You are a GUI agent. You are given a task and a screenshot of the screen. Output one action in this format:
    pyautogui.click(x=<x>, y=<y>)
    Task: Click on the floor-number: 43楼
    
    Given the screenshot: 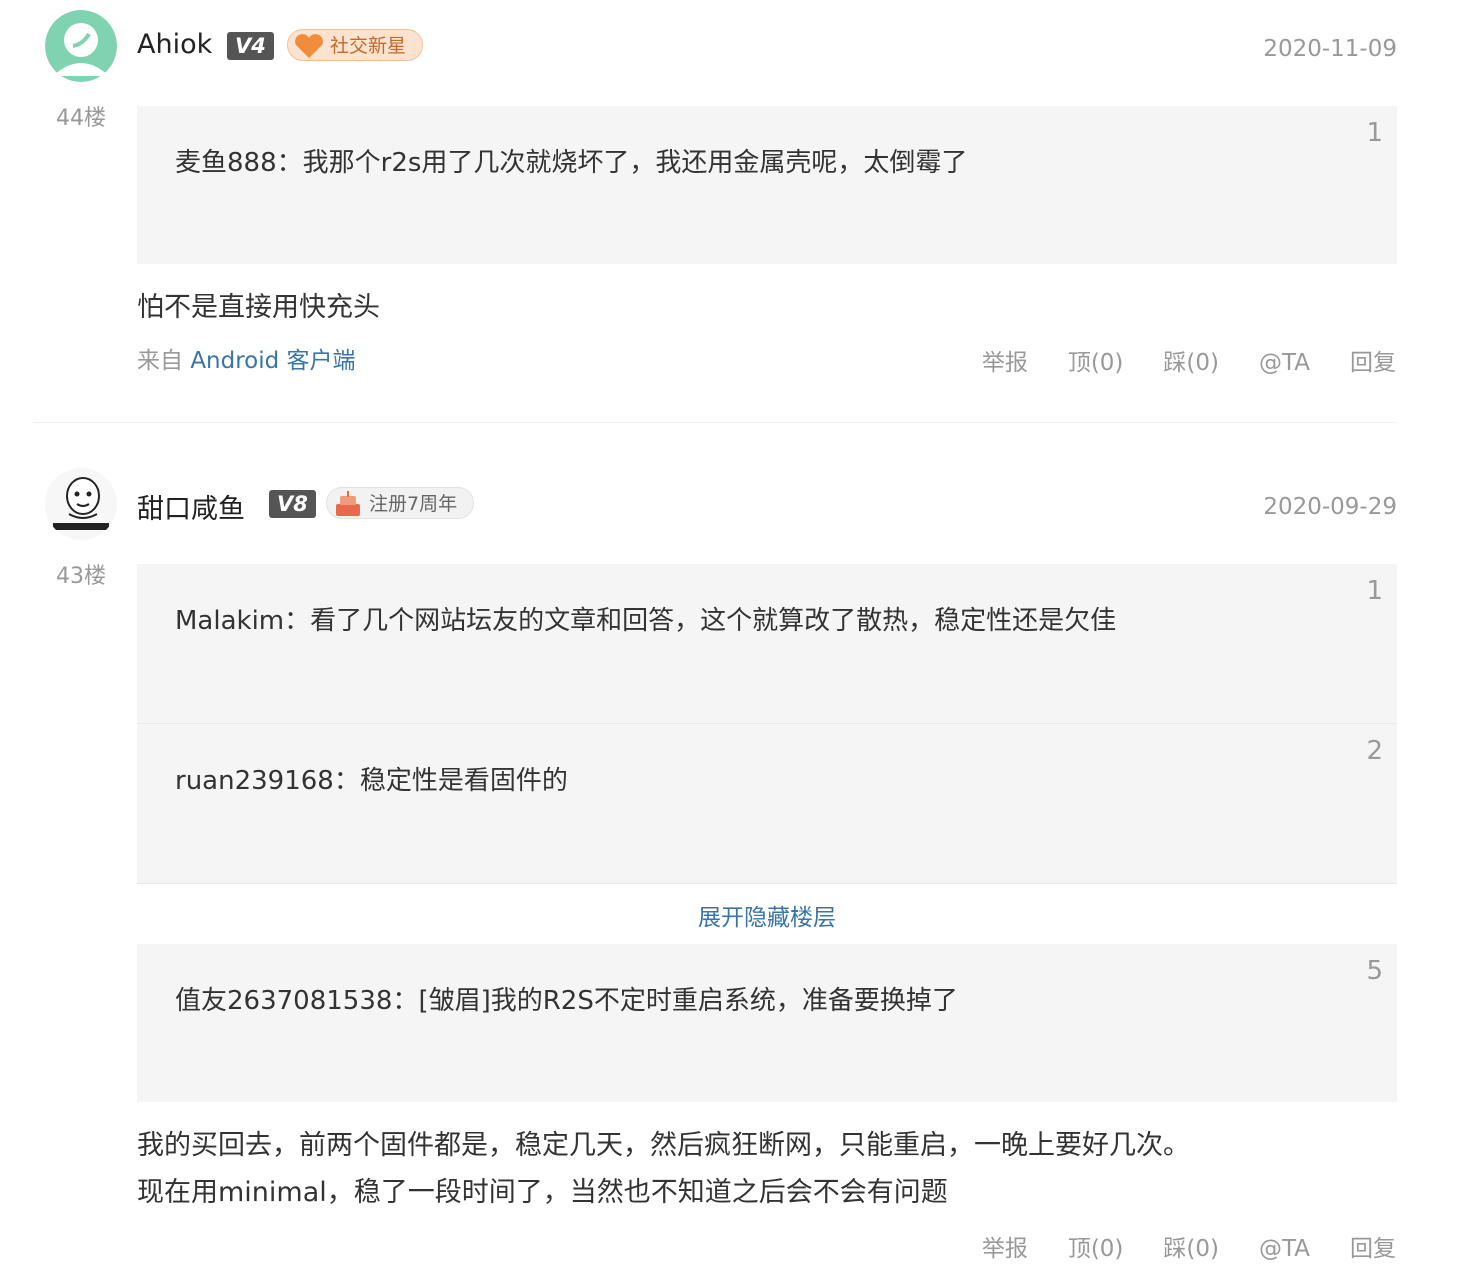 What is the action you would take?
    pyautogui.click(x=81, y=576)
    